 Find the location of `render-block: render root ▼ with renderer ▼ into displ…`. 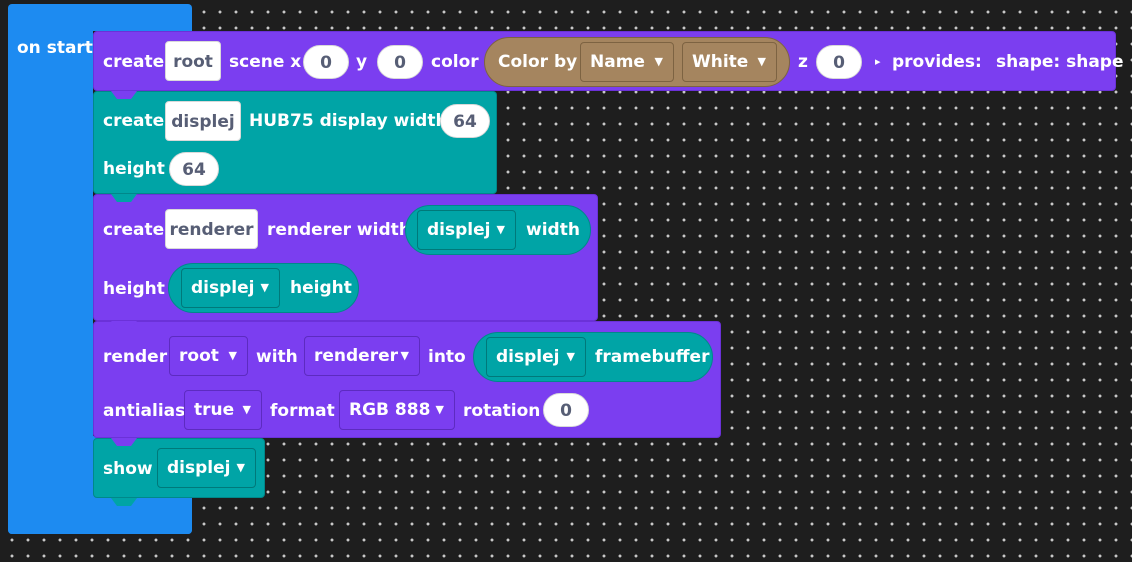

render-block: render root ▼ with renderer ▼ into displ… is located at coordinates (407, 379).